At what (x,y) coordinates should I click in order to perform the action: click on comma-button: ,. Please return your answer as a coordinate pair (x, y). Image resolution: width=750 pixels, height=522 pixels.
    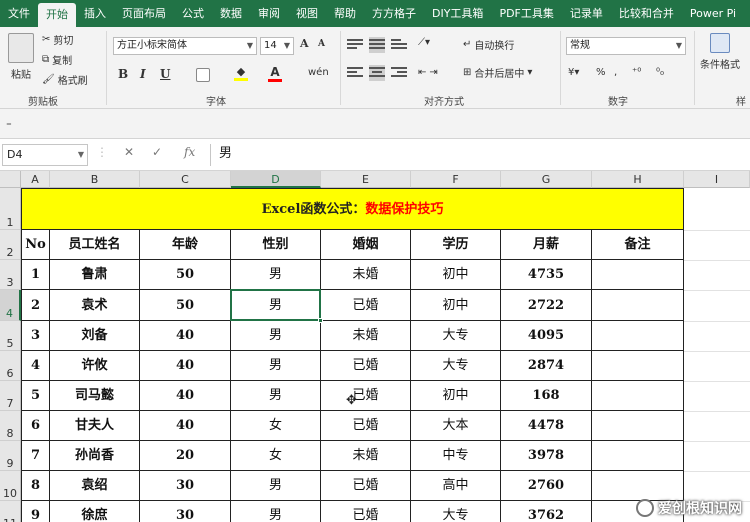
    Looking at the image, I should click on (615, 72).